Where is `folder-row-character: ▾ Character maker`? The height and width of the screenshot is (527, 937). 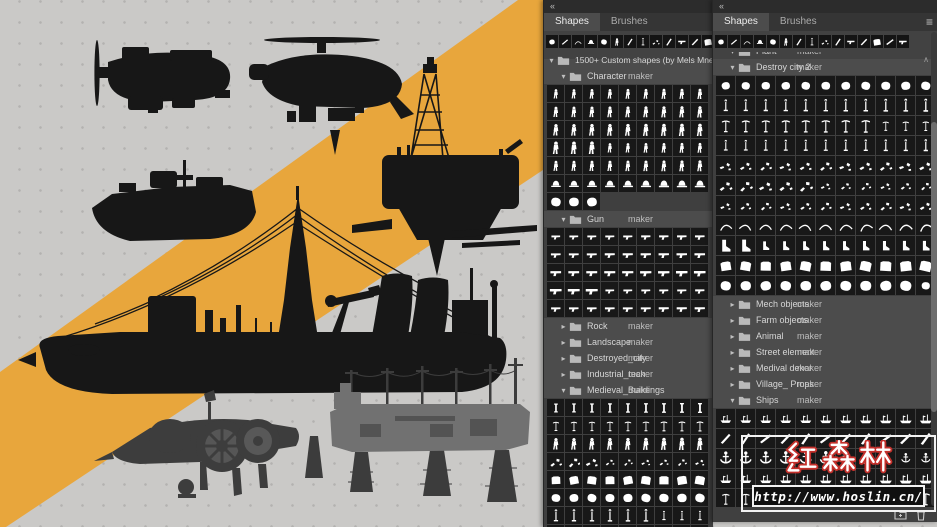 folder-row-character: ▾ Character maker is located at coordinates (628, 76).